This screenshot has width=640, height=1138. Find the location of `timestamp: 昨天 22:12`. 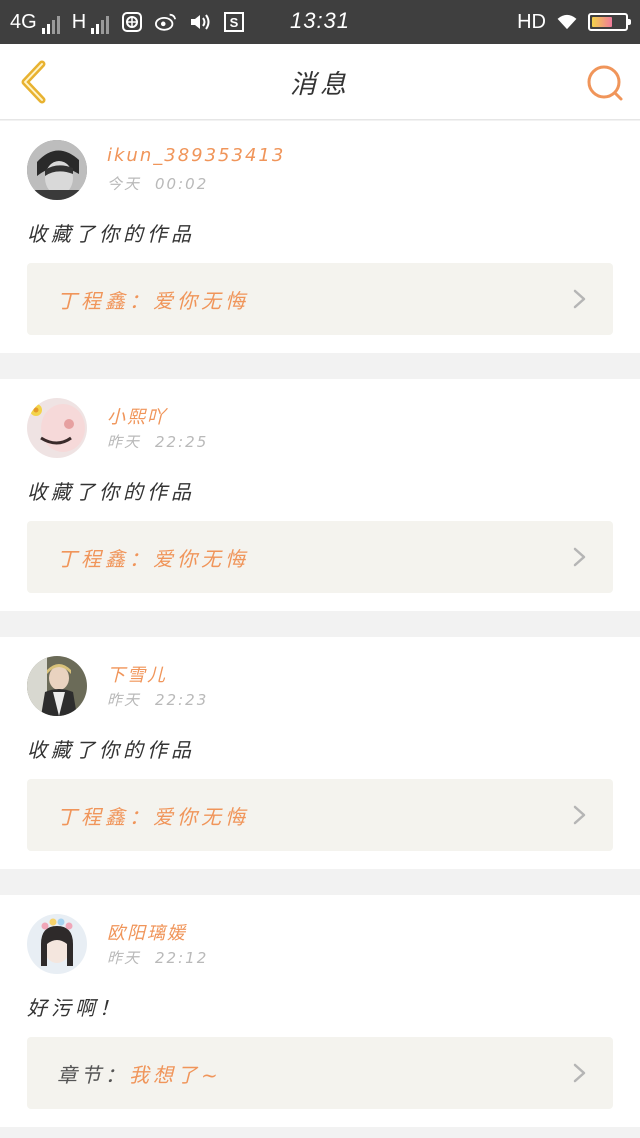

timestamp: 昨天 22:12 is located at coordinates (164, 957).